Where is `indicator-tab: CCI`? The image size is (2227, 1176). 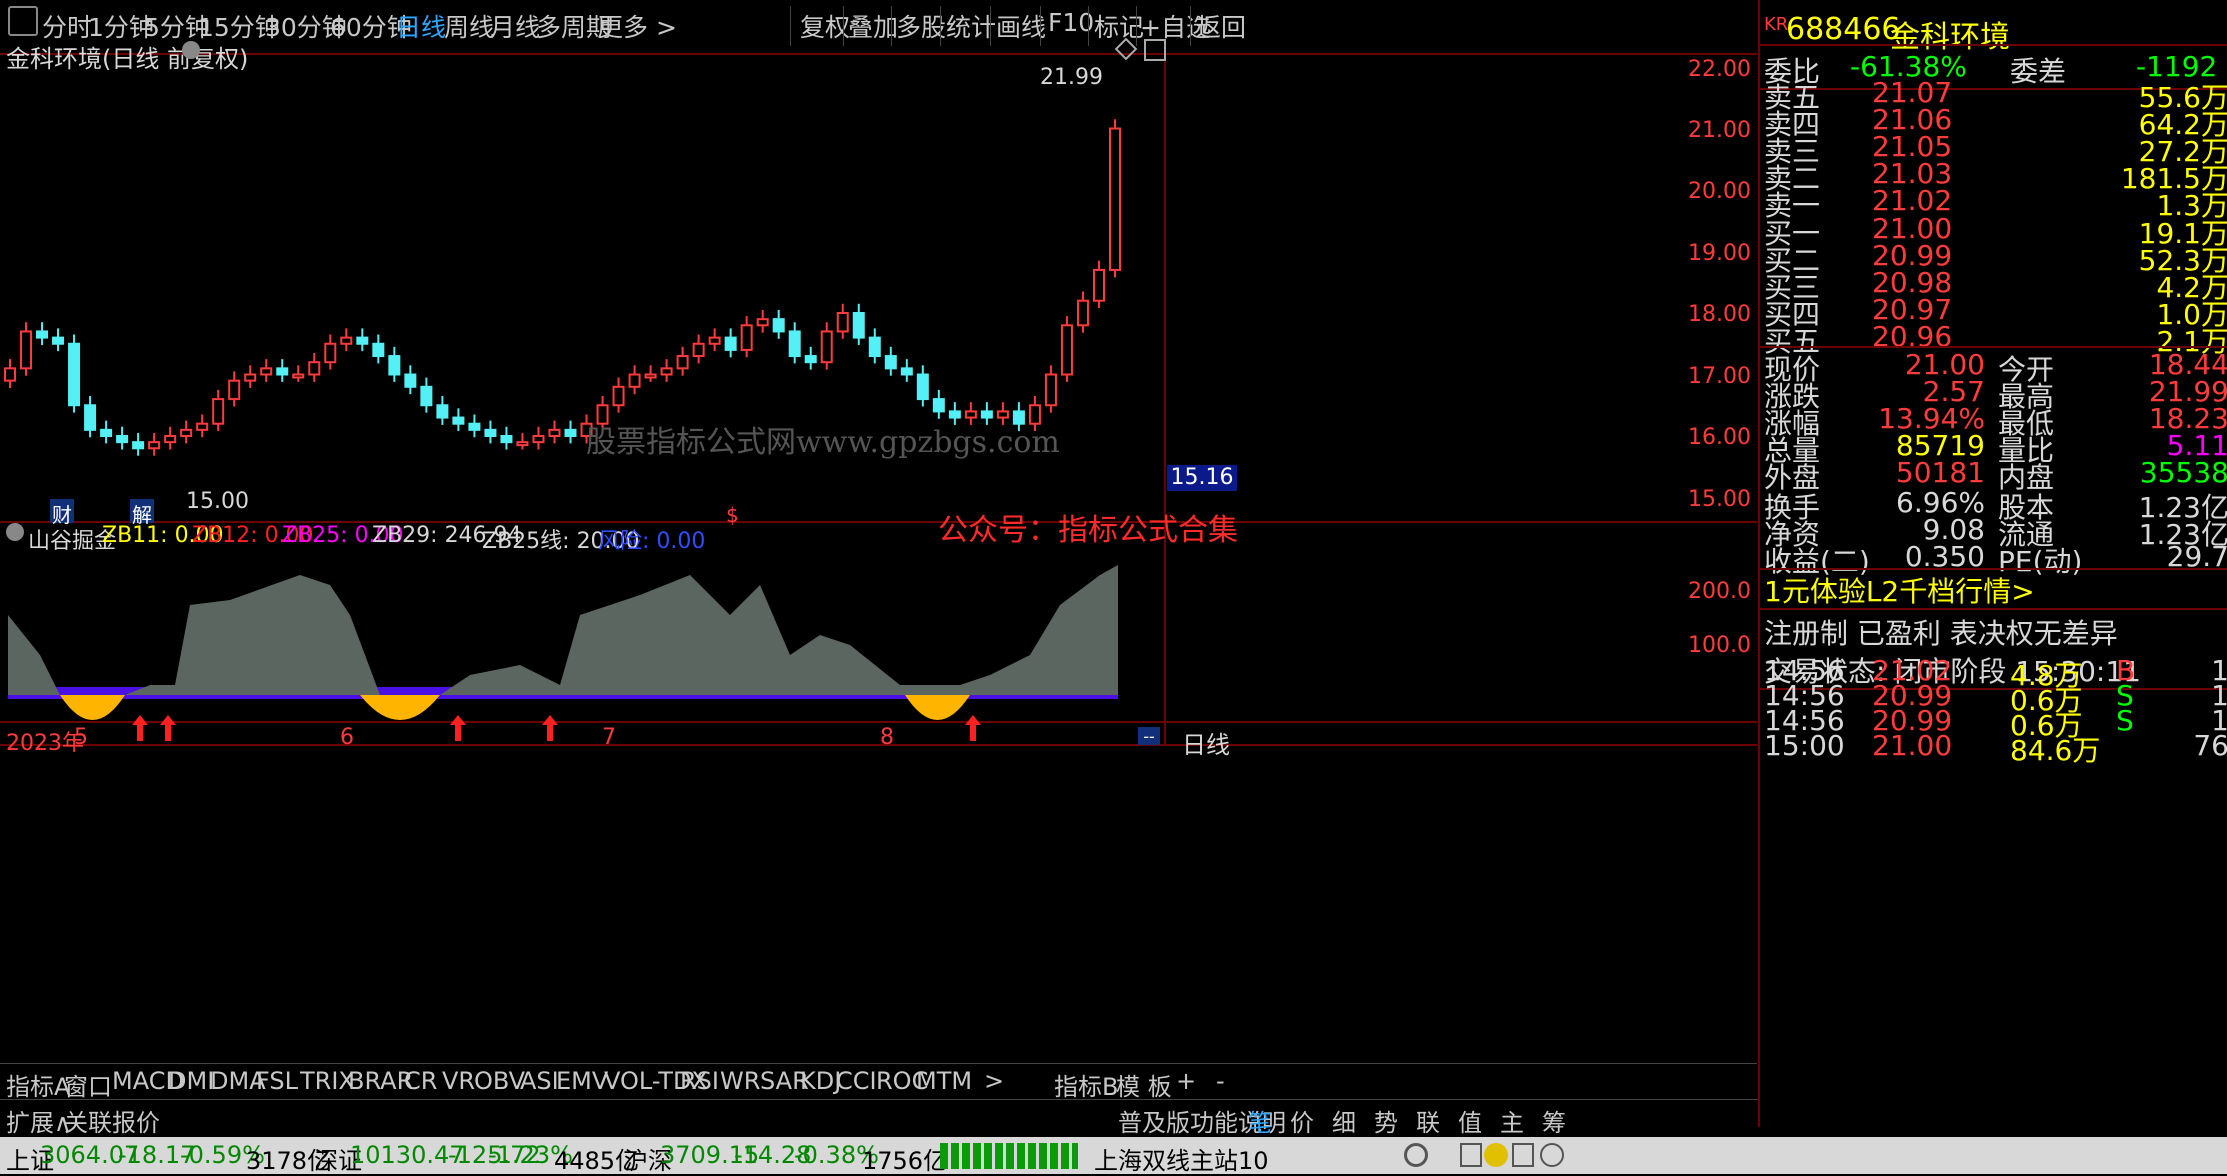 indicator-tab: CCI is located at coordinates (856, 1081).